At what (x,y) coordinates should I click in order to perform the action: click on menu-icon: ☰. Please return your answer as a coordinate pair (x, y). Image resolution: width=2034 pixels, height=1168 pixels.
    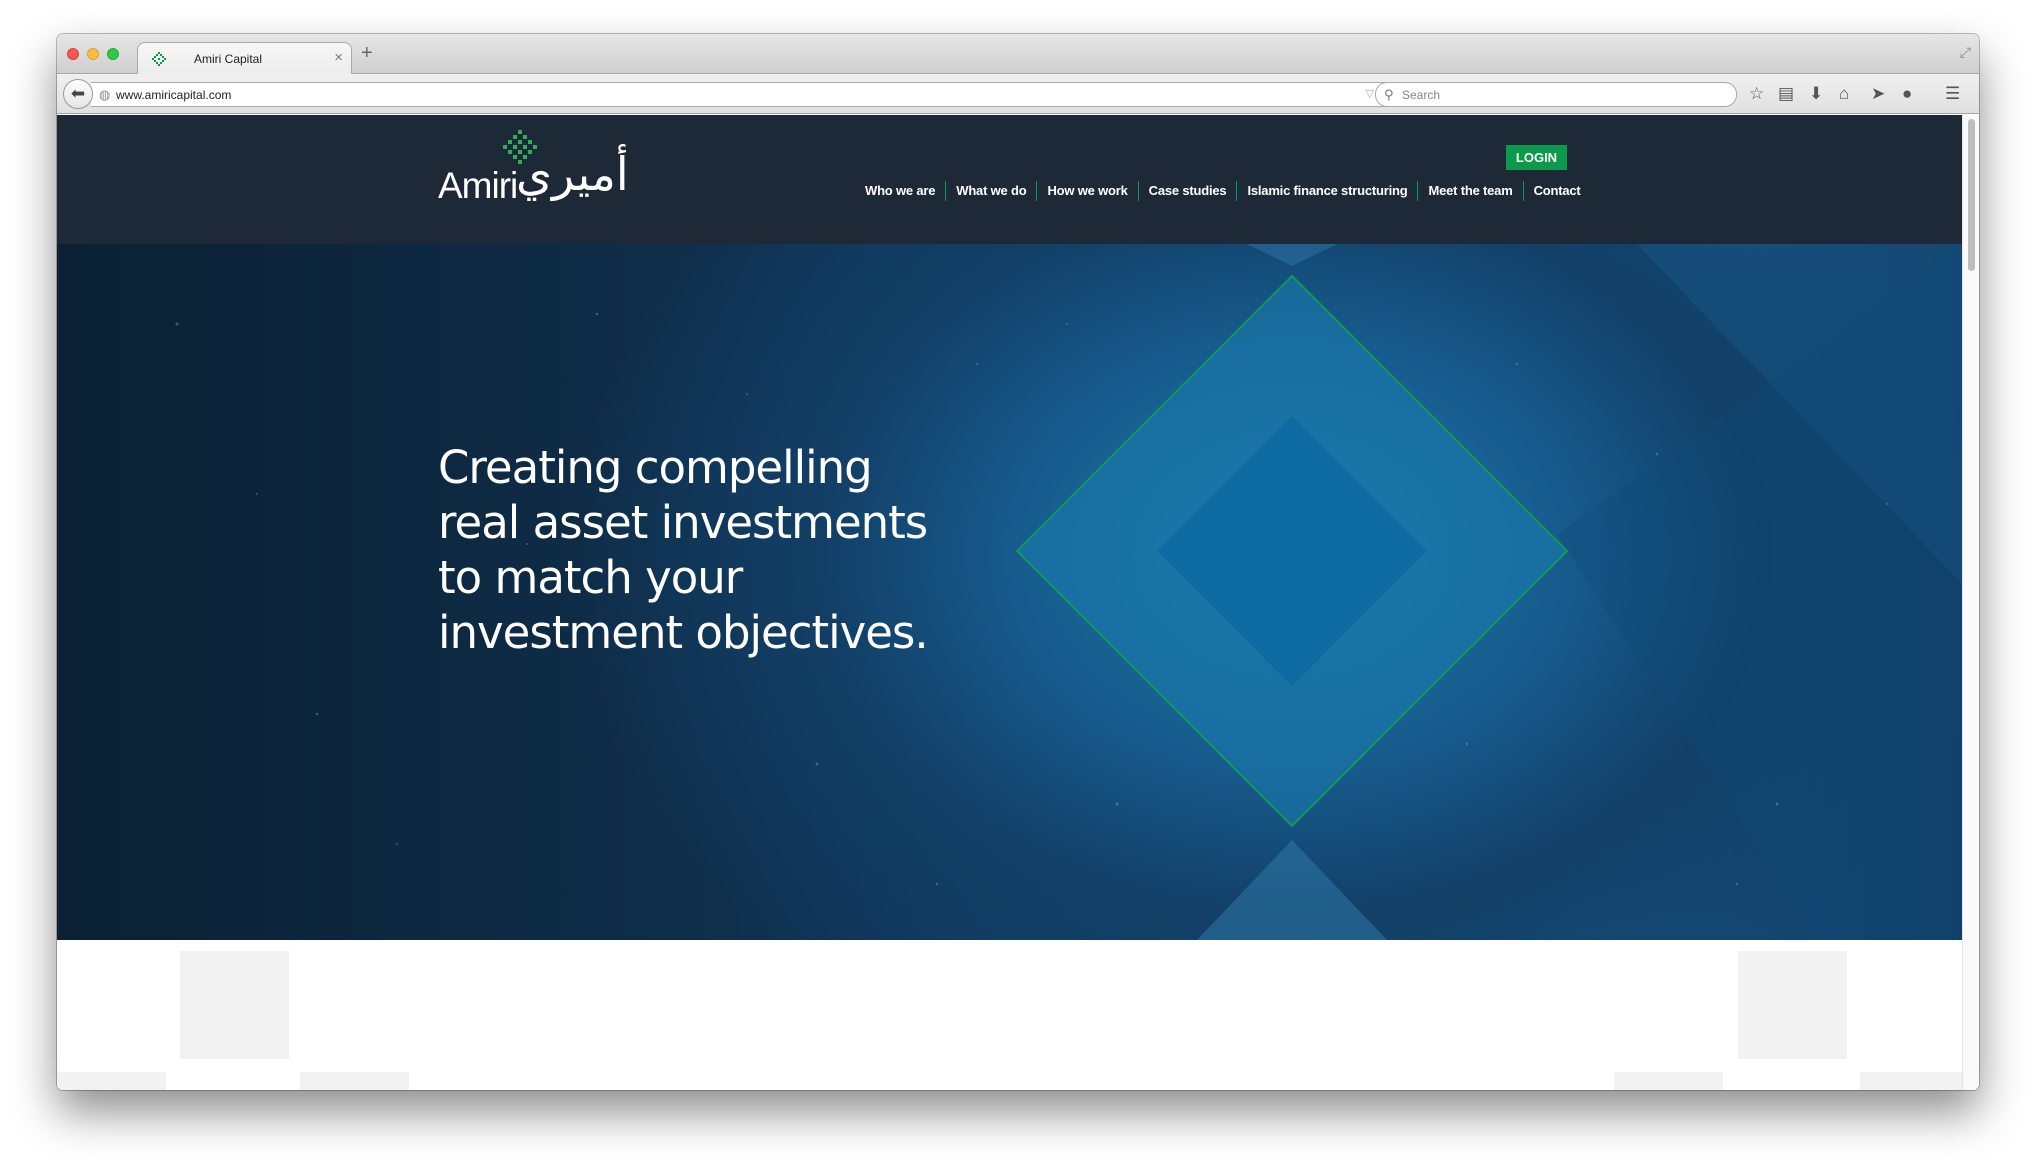
    Looking at the image, I should click on (1952, 94).